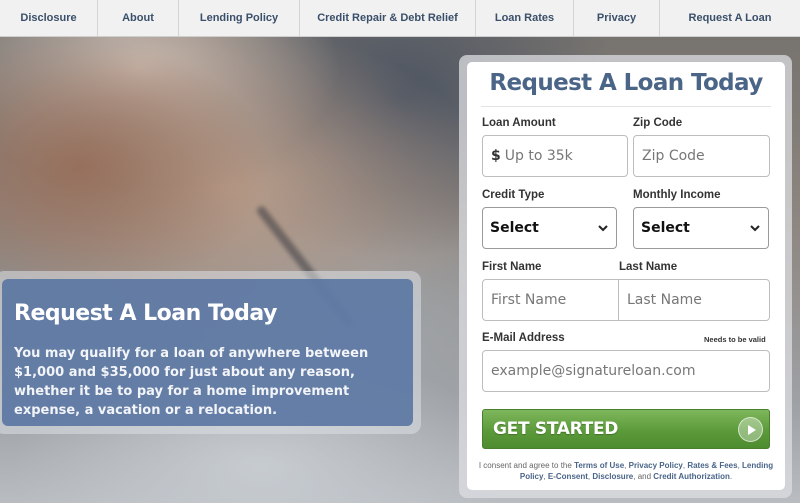  I want to click on monthly-income-select: Select, so click(701, 228).